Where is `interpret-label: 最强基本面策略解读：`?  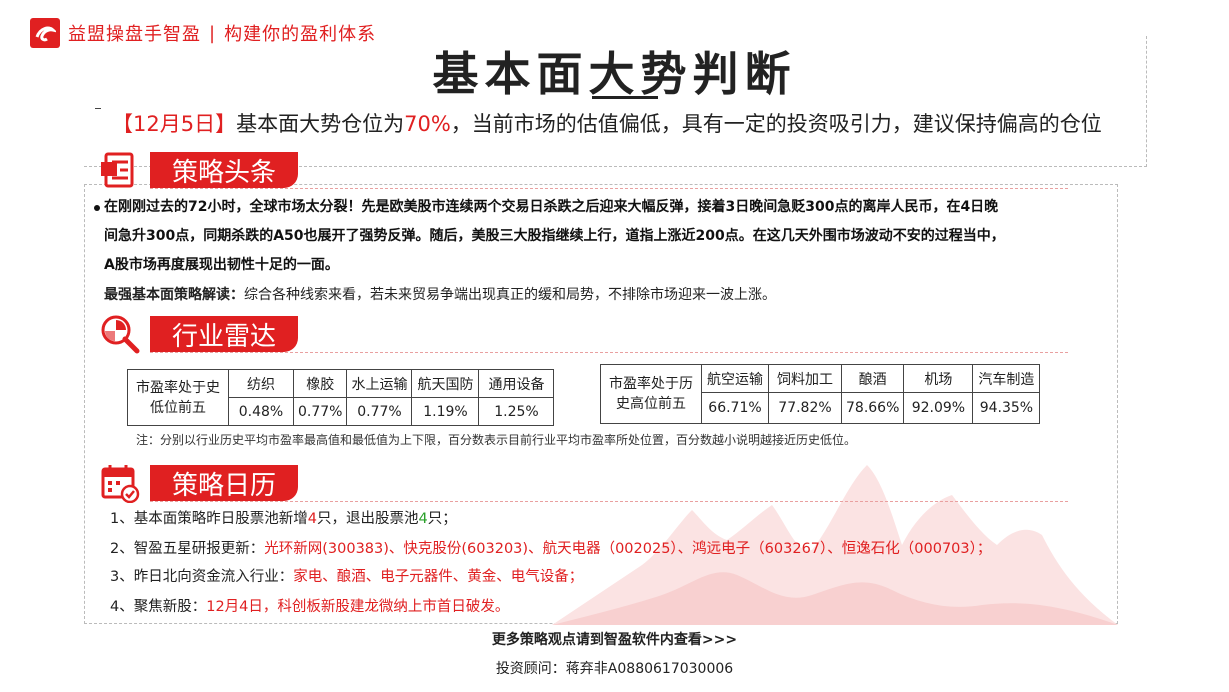
interpret-label: 最强基本面策略解读： is located at coordinates (174, 295).